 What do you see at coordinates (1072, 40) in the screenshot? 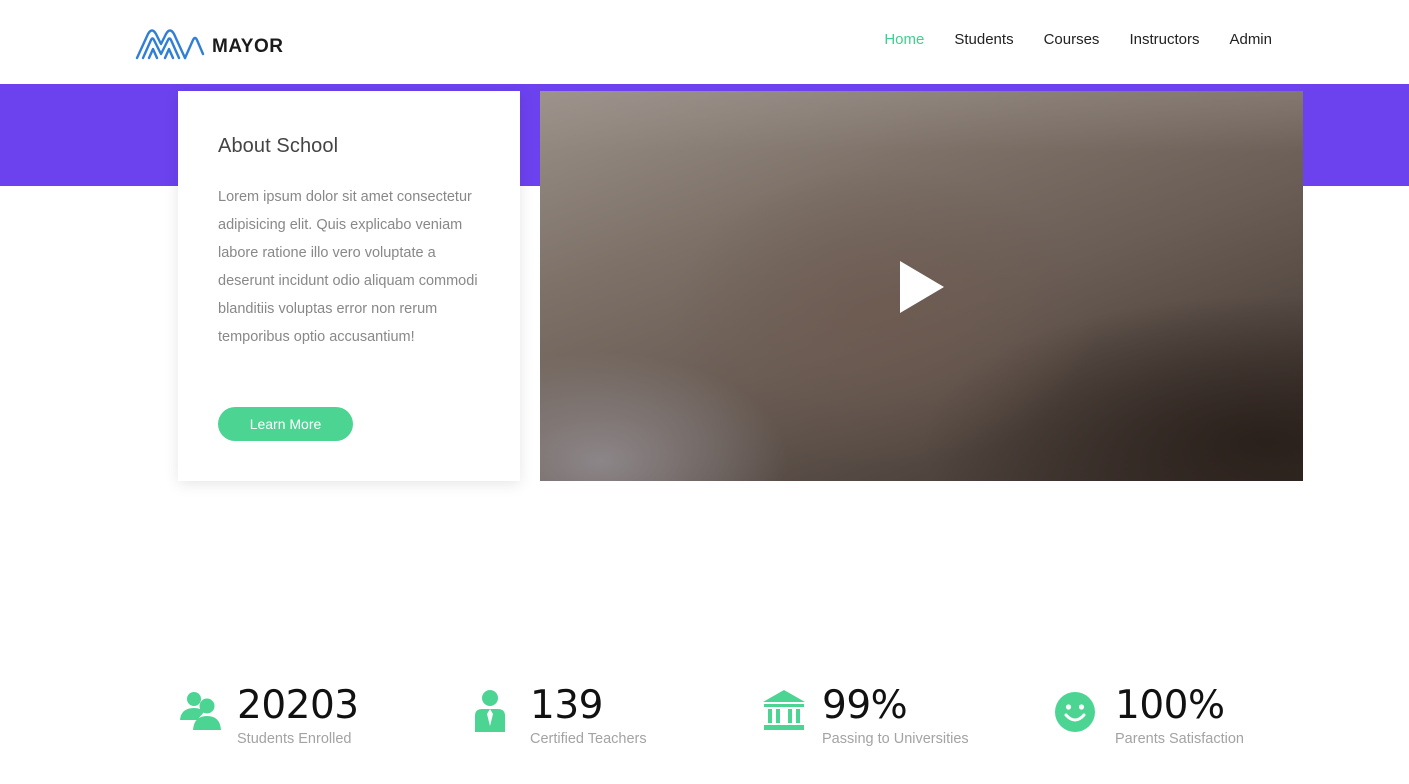
I see `nav-courses: Courses` at bounding box center [1072, 40].